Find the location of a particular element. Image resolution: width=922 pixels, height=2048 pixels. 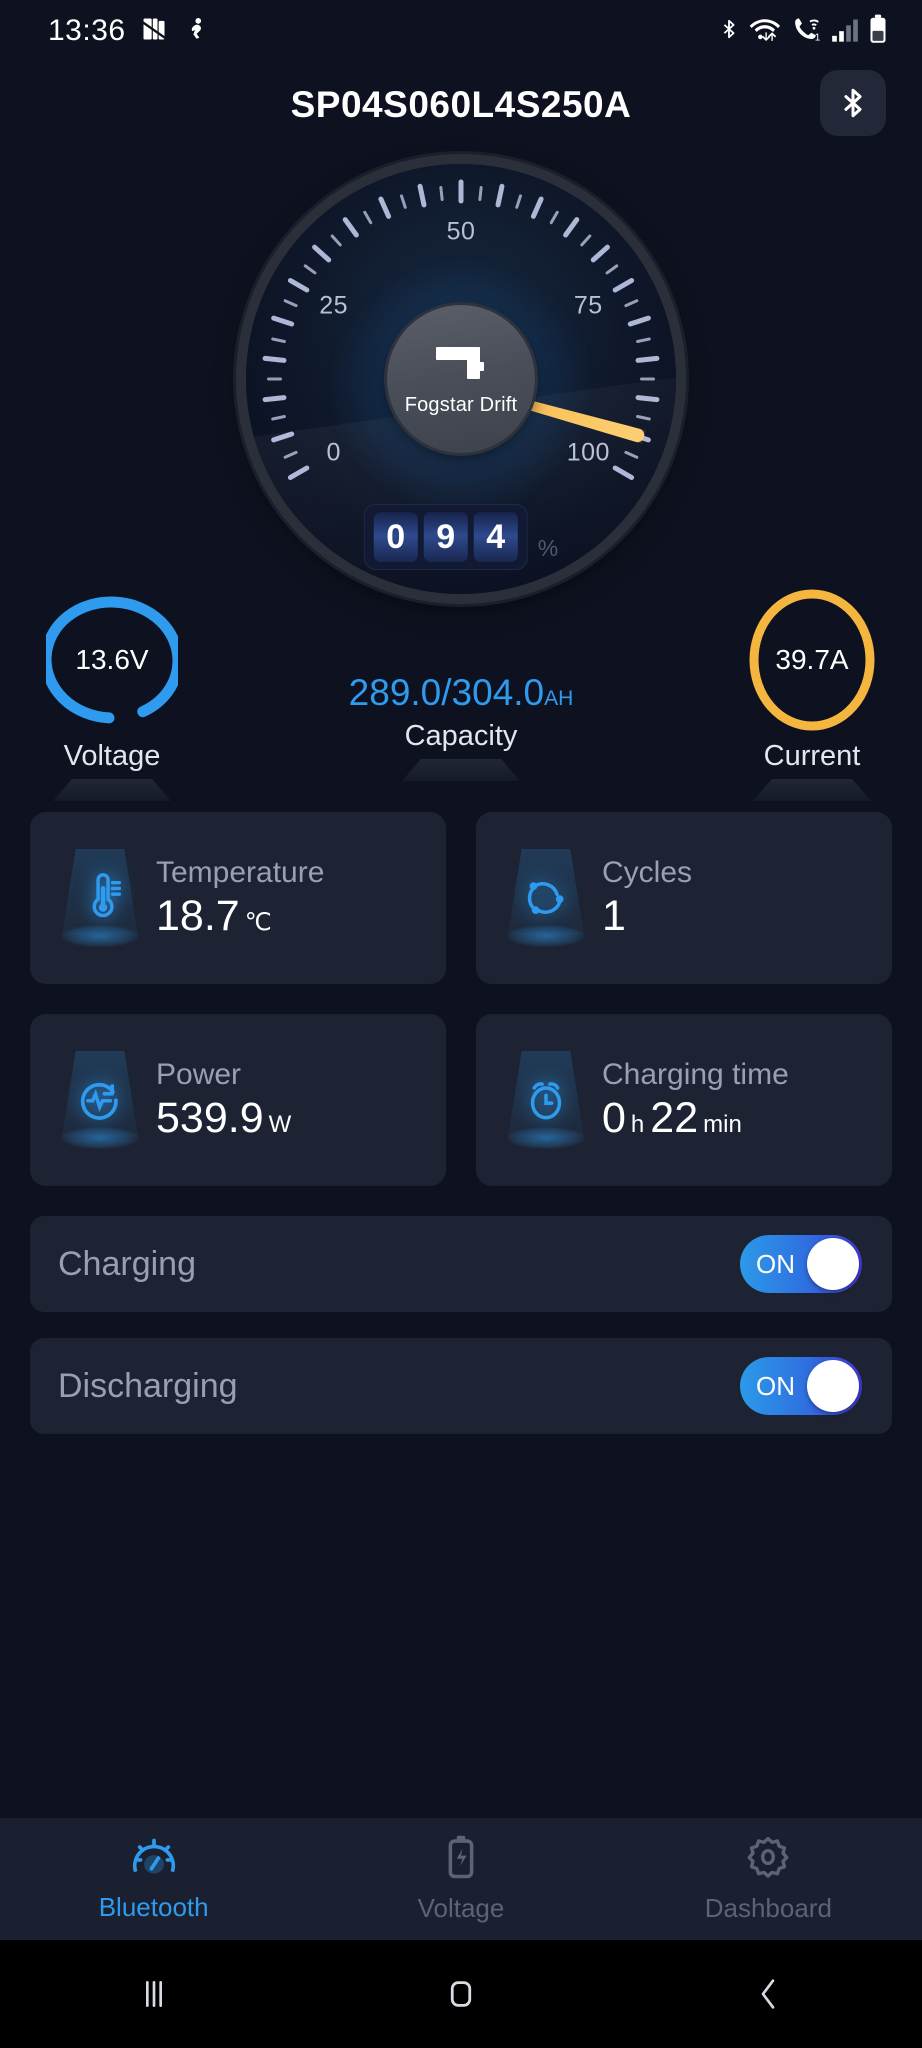

soc-digit: 0 is located at coordinates (395, 537).